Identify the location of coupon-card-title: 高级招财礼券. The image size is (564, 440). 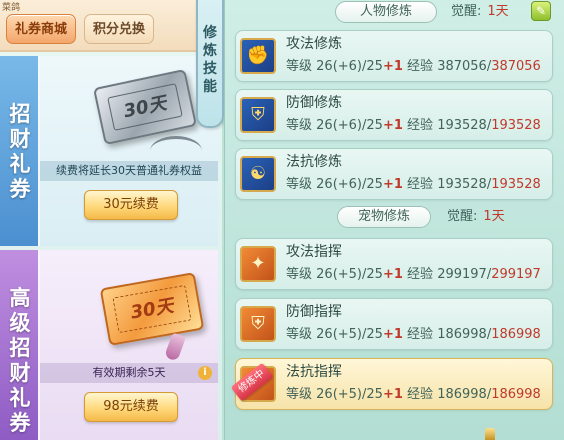
(20, 360).